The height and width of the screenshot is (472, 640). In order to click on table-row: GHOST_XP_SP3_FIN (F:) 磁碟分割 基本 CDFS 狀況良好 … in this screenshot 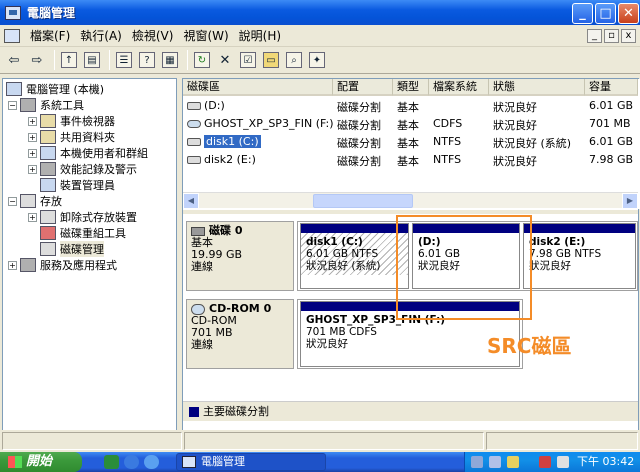, I will do `click(410, 124)`.